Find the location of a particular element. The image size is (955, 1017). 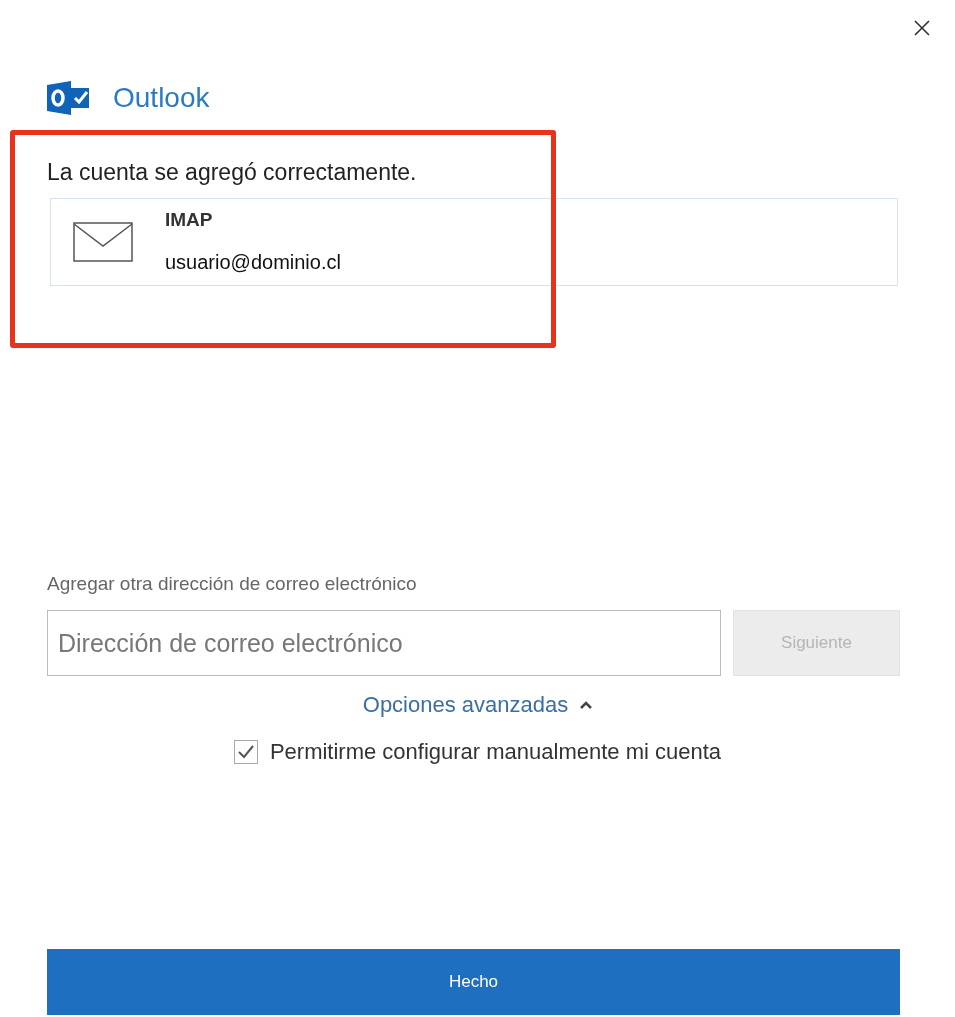

account-type: IMAP is located at coordinates (189, 220).